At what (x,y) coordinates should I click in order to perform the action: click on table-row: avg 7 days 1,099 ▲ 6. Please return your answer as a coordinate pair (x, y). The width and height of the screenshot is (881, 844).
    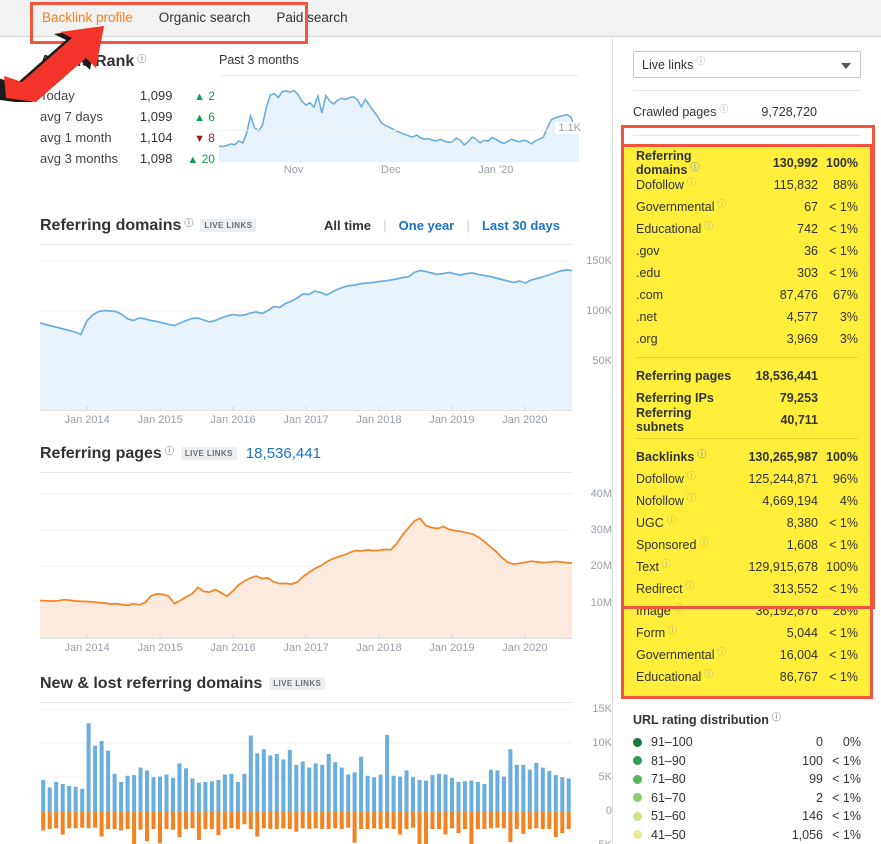
    Looking at the image, I should click on (127, 116).